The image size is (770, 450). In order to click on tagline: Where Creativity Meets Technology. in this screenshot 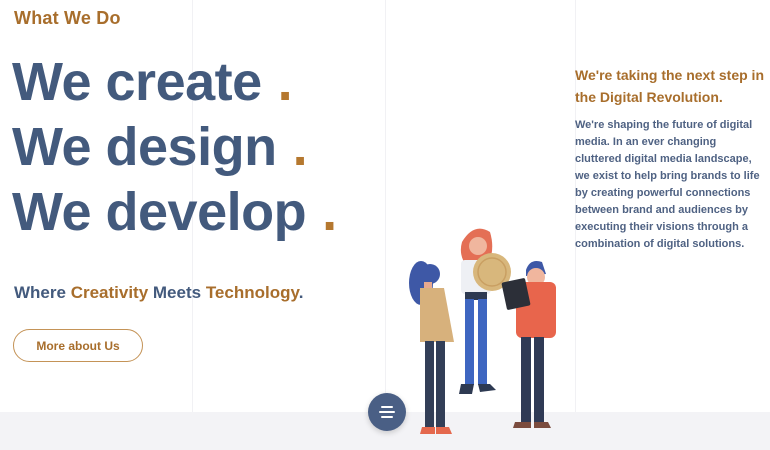, I will do `click(158, 293)`.